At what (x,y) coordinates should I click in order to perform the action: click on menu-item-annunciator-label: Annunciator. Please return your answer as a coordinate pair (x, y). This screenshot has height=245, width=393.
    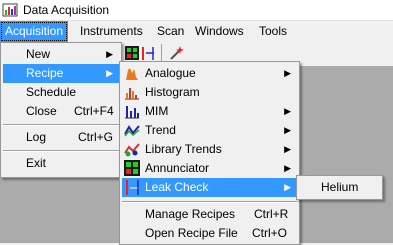
    Looking at the image, I should click on (177, 168).